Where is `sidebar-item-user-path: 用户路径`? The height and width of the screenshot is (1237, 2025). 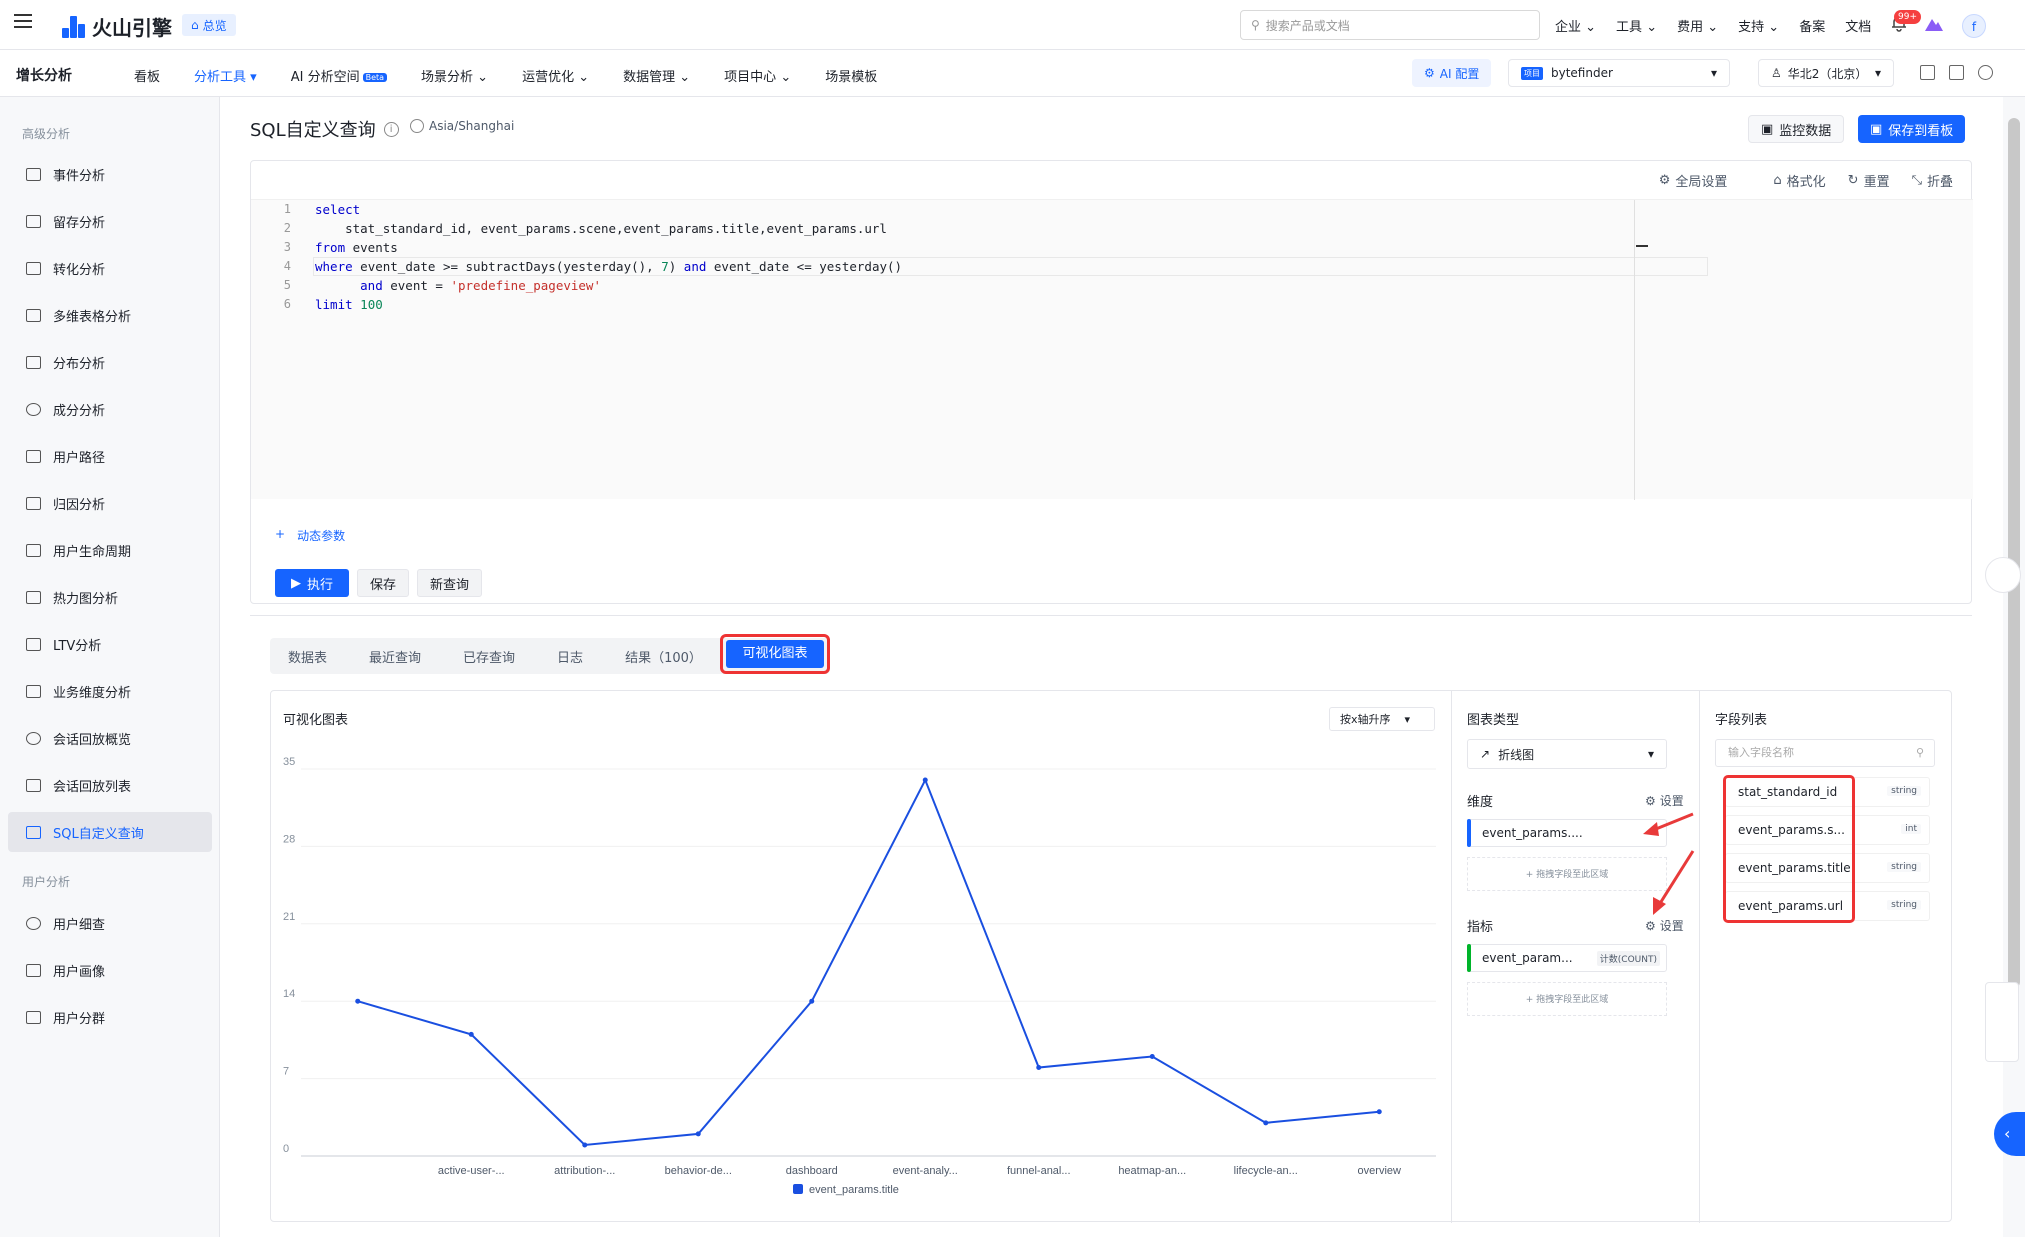 sidebar-item-user-path: 用户路径 is located at coordinates (110, 456).